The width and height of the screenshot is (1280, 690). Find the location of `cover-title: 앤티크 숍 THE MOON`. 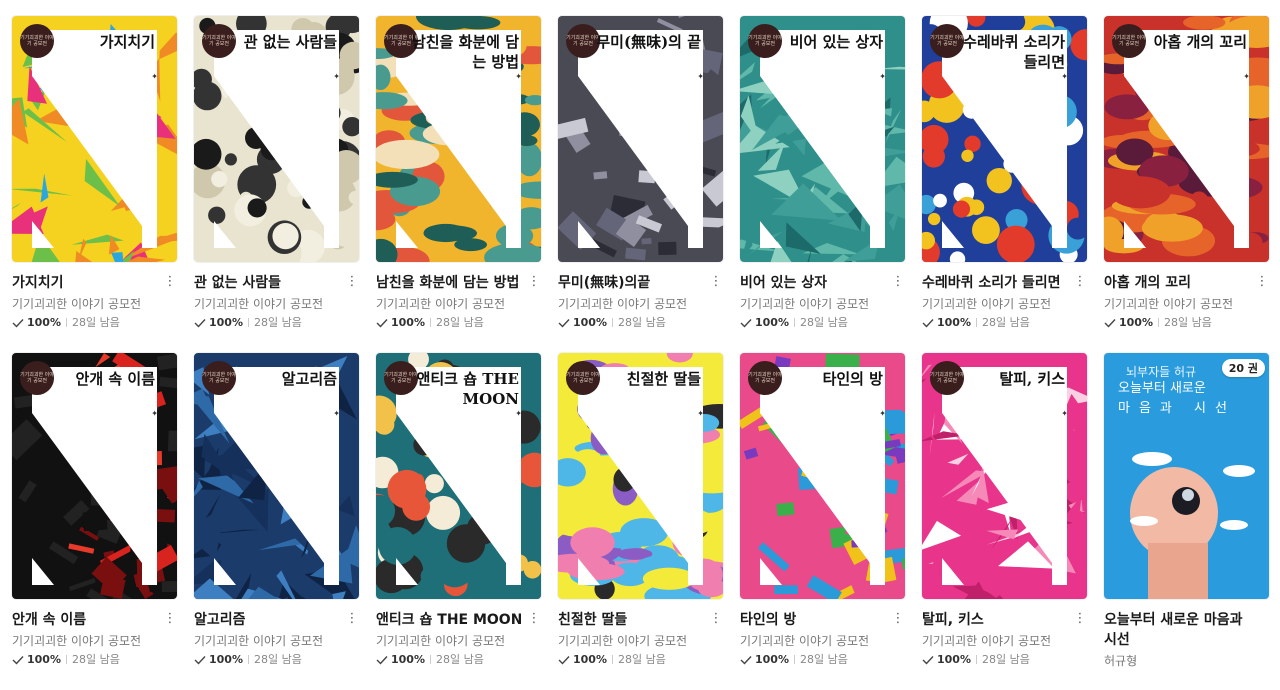

cover-title: 앤티크 숍 THE MOON is located at coordinates (459, 389).